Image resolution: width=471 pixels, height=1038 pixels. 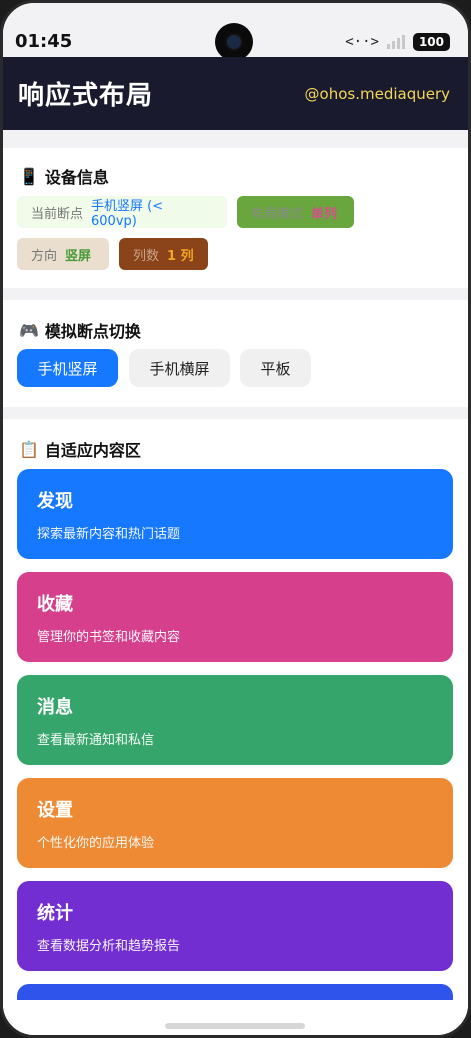 I want to click on card-settings: 设置 个性化你的应用体验, so click(x=235, y=823).